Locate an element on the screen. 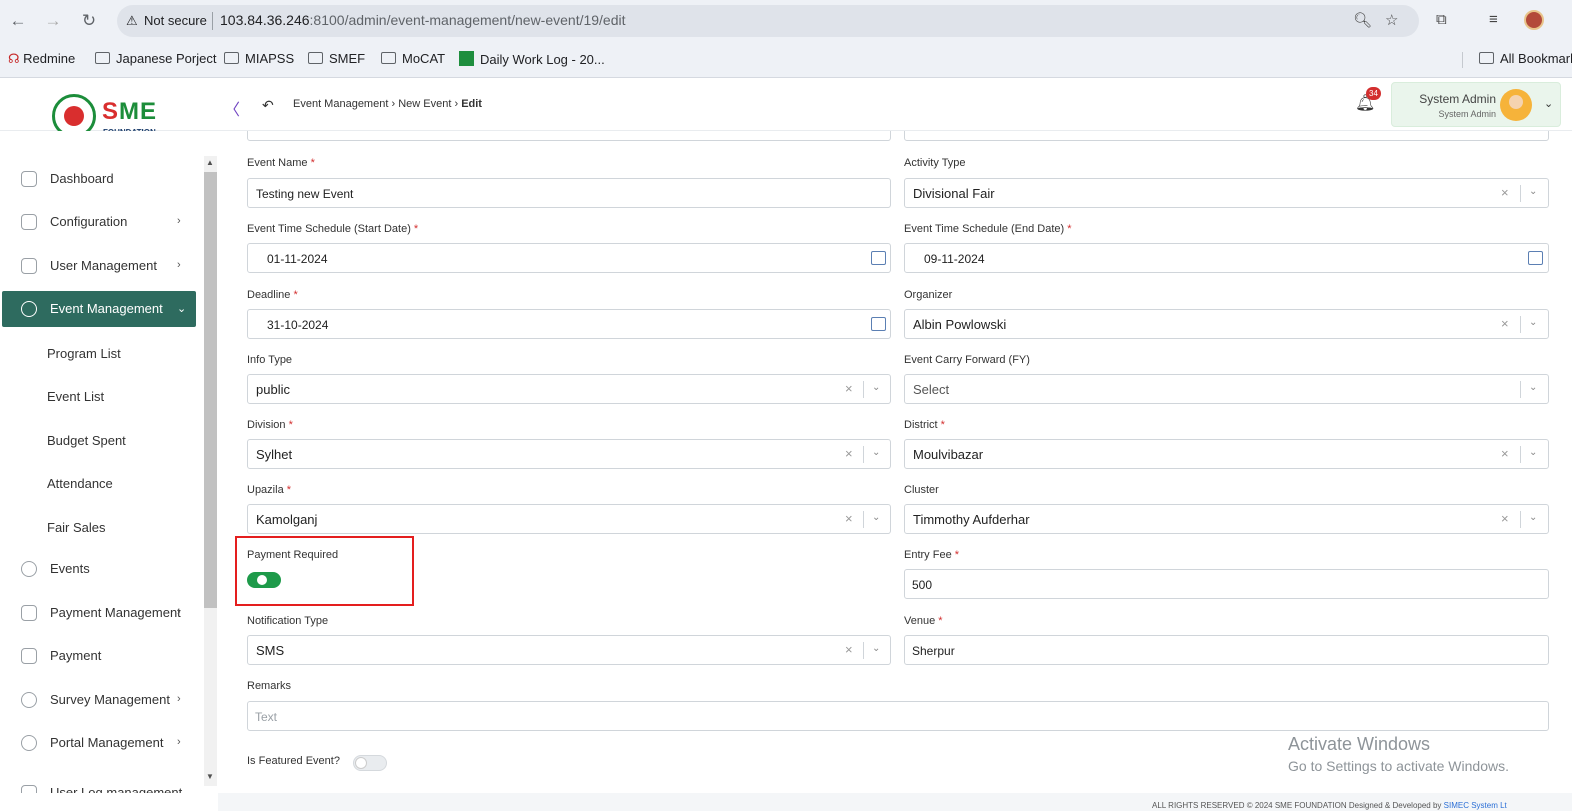 This screenshot has height=811, width=1572. district-select: Moulvibazar × ⌄ is located at coordinates (1226, 454).